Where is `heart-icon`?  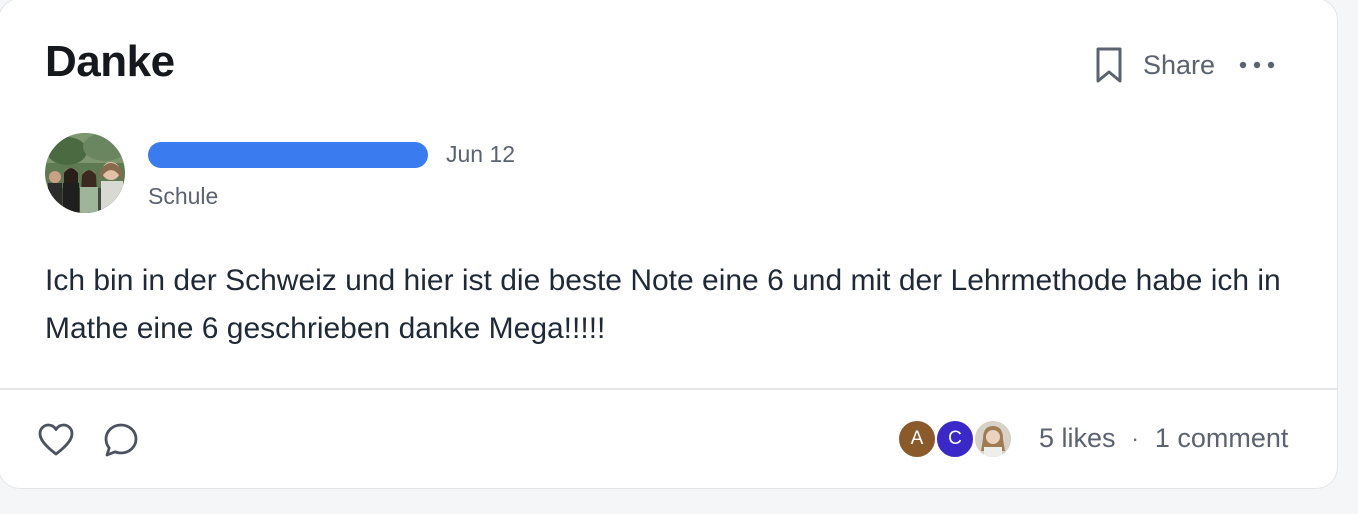
heart-icon is located at coordinates (56, 439).